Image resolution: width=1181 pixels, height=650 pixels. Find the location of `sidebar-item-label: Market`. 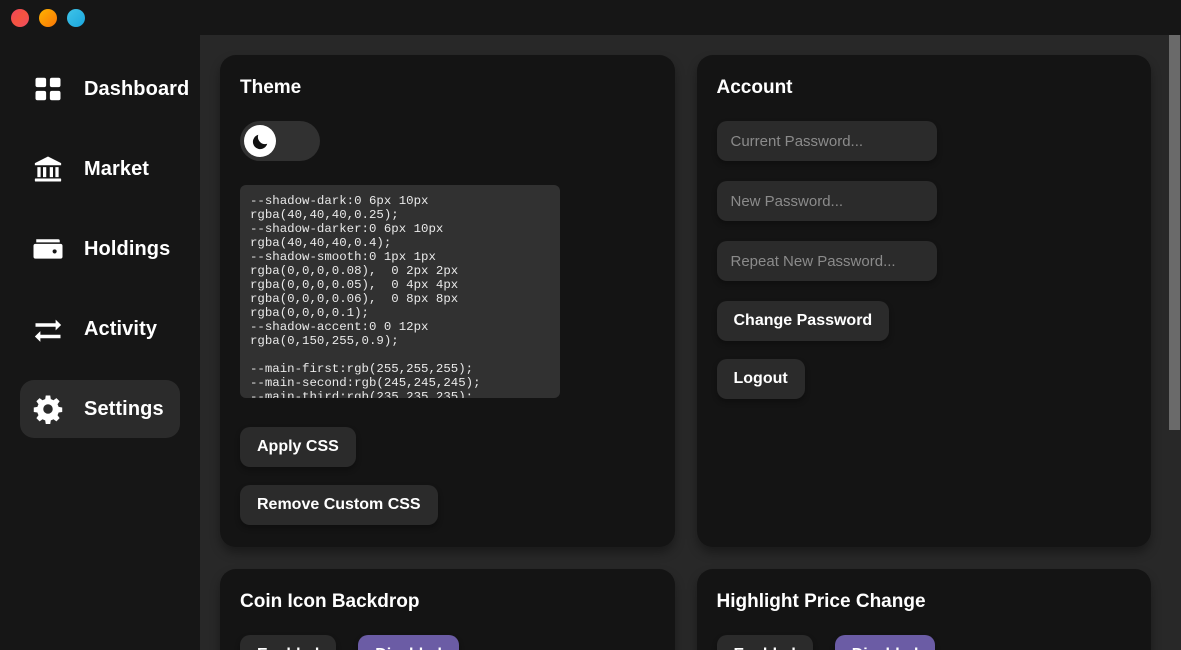

sidebar-item-label: Market is located at coordinates (117, 168).